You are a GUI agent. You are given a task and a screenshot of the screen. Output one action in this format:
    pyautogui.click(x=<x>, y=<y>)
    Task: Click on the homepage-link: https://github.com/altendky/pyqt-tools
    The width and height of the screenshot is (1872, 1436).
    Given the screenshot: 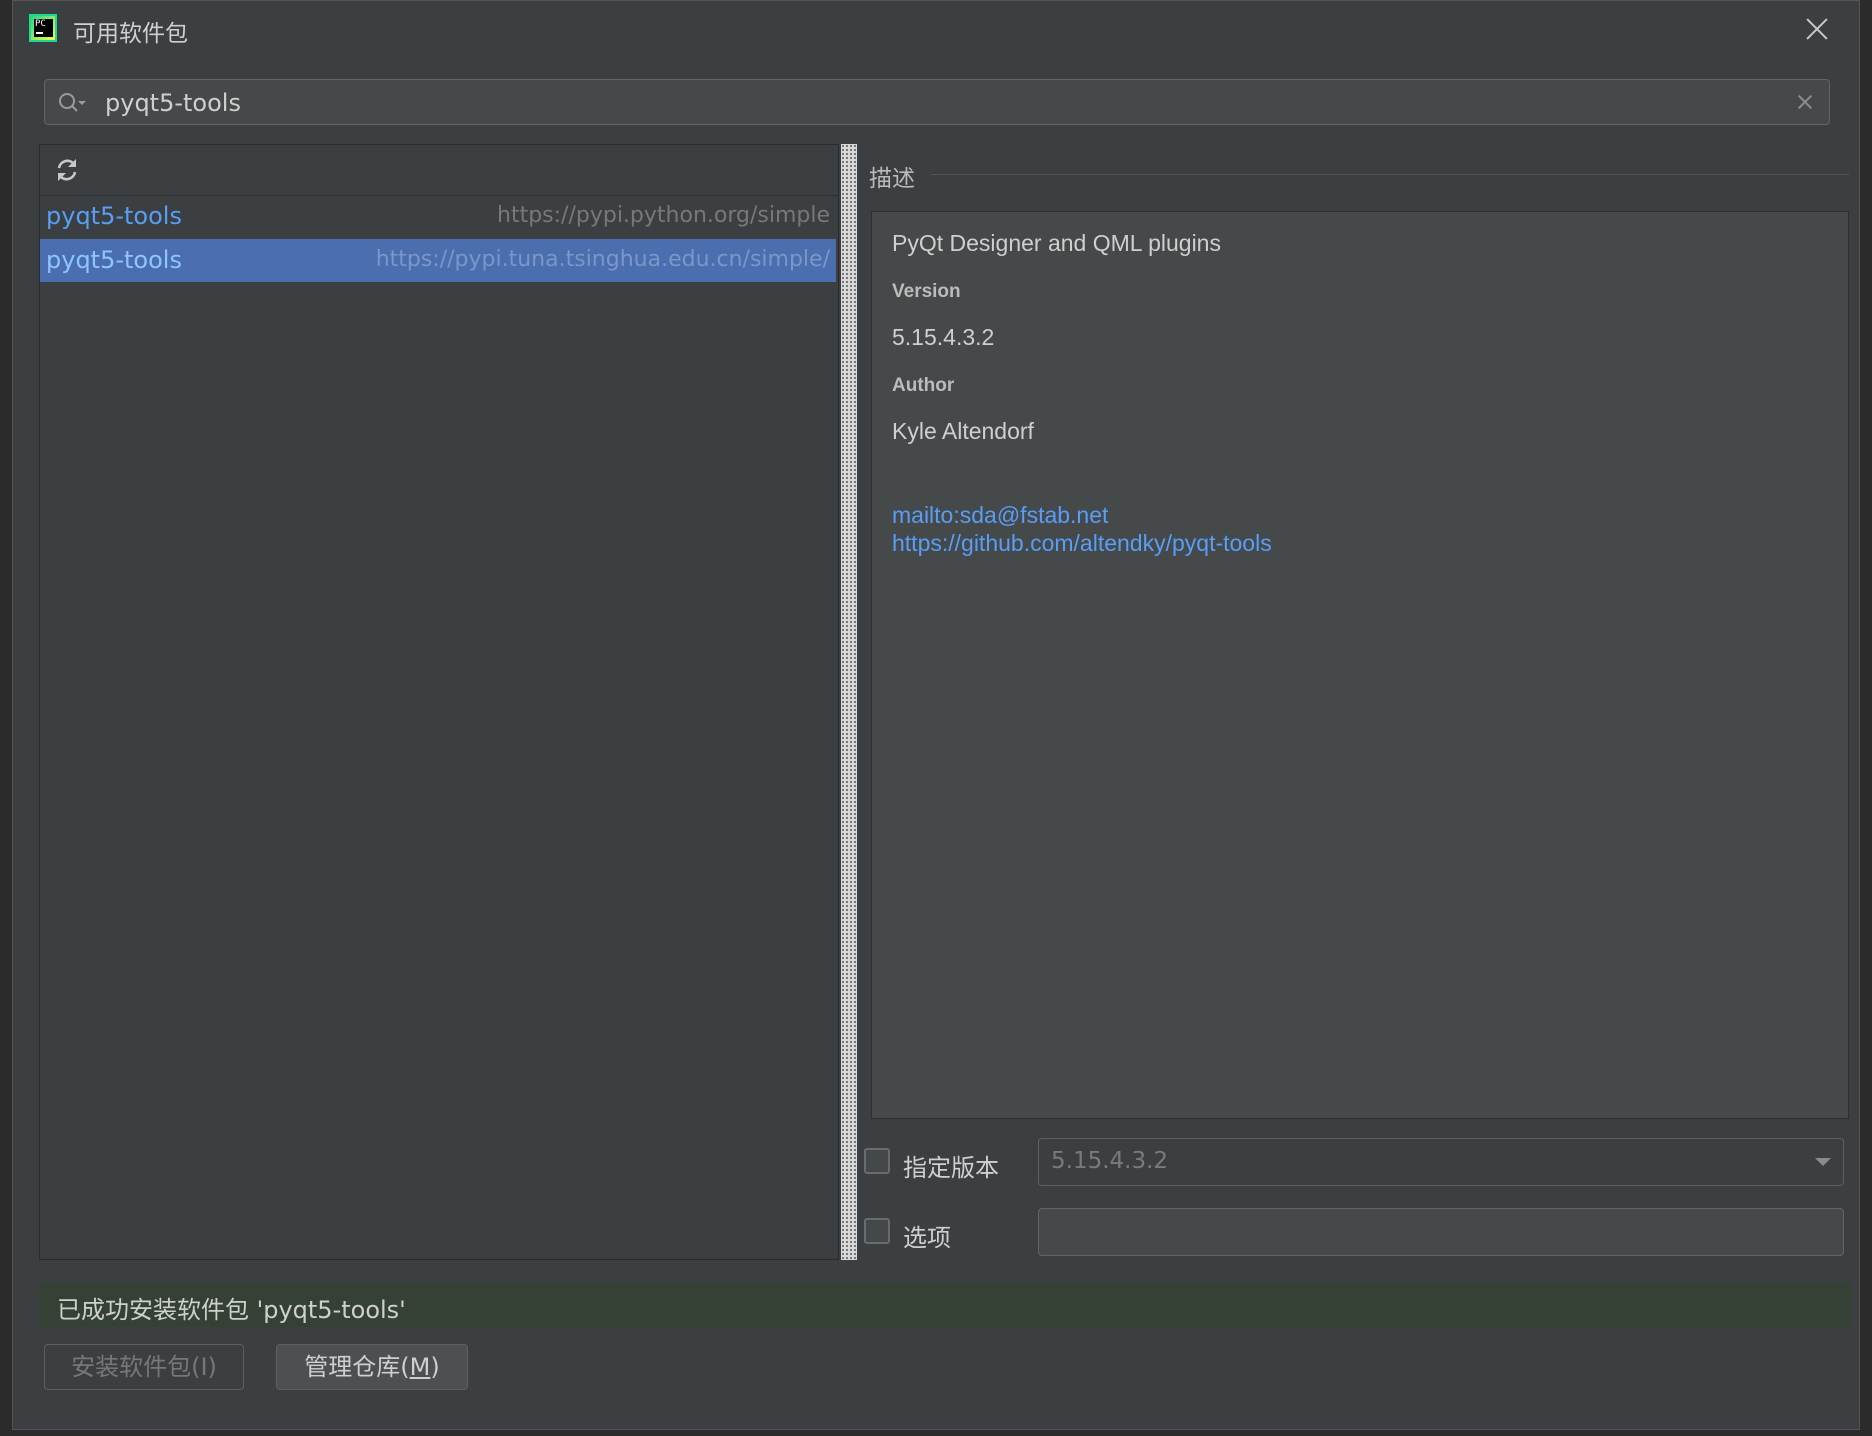 What is the action you would take?
    pyautogui.click(x=1082, y=543)
    